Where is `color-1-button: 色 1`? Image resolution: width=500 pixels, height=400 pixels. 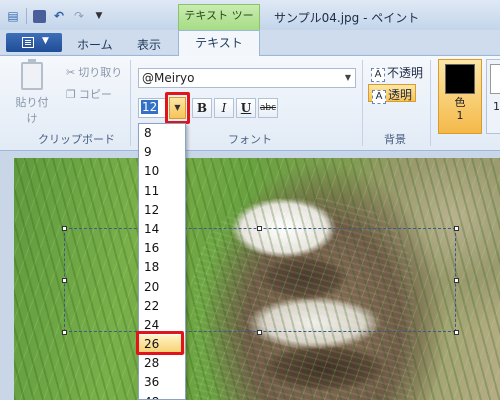
color-1-button: 色 1 is located at coordinates (460, 96).